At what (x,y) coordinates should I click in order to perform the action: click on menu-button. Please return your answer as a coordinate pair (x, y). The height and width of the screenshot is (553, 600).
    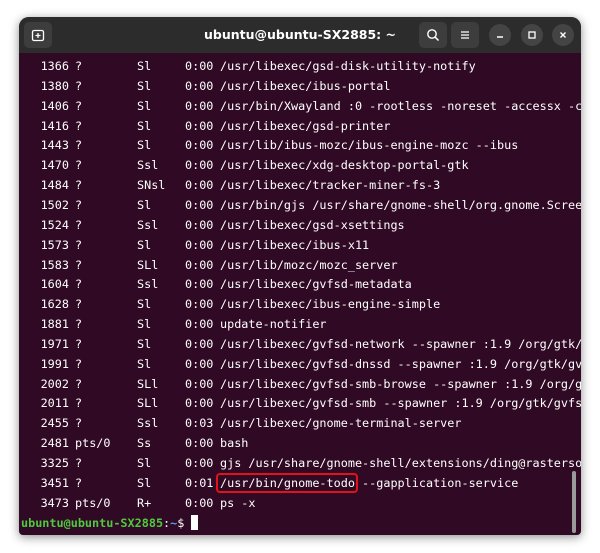
    Looking at the image, I should click on (465, 35).